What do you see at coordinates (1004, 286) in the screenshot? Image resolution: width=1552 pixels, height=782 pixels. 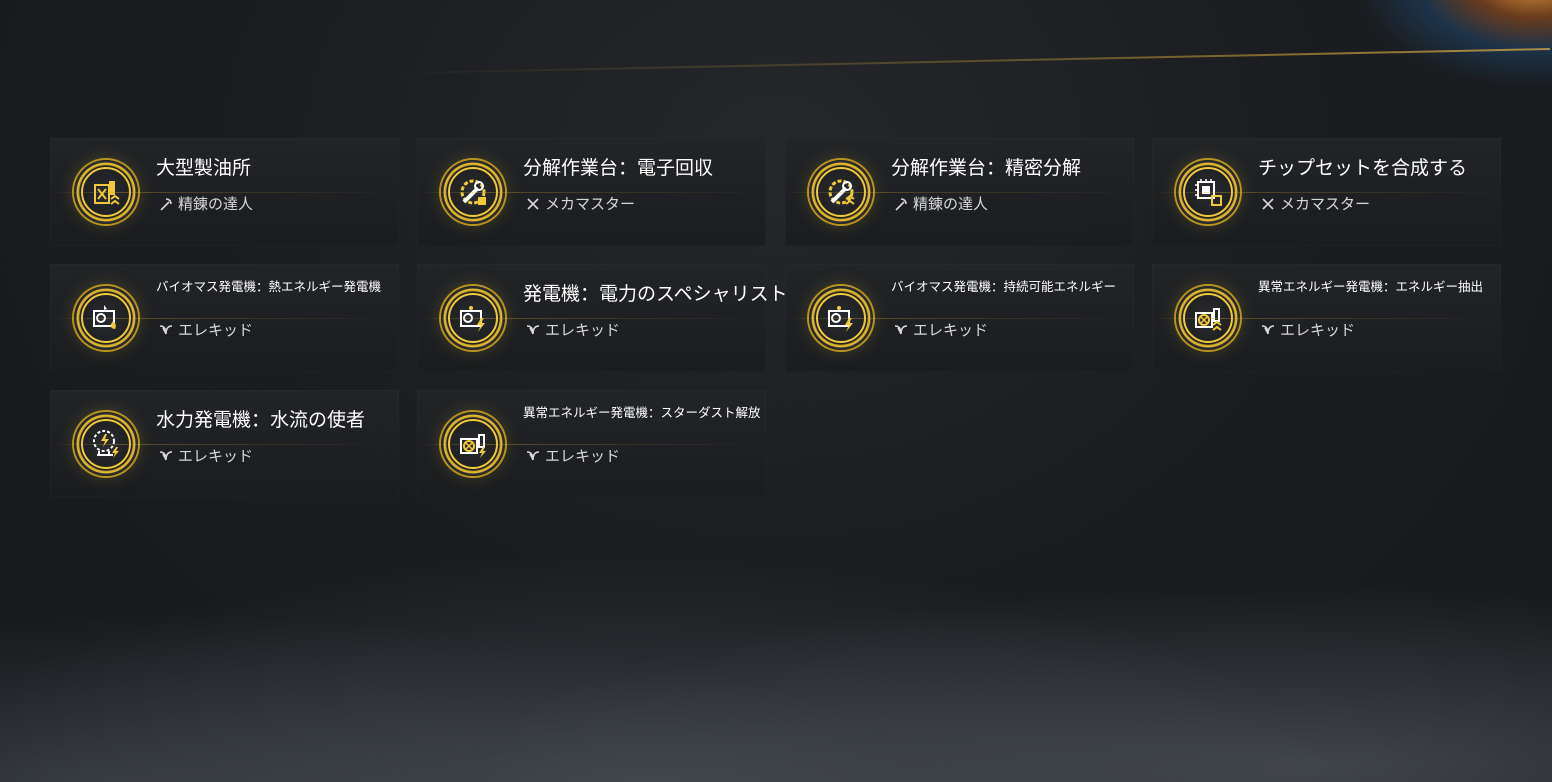 I see `recipe-title: バイオマス発電機：持続可能エネルギー` at bounding box center [1004, 286].